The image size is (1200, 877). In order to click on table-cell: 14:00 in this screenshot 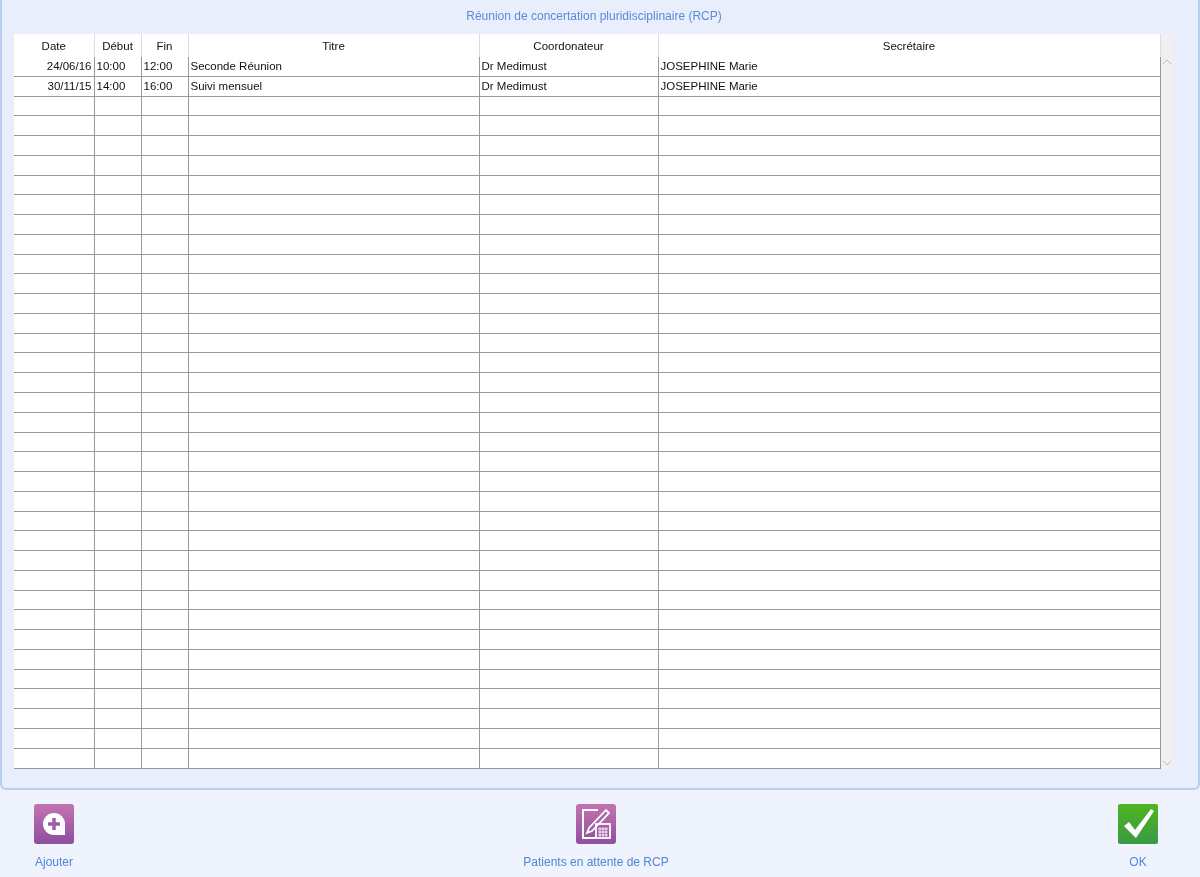, I will do `click(117, 86)`.